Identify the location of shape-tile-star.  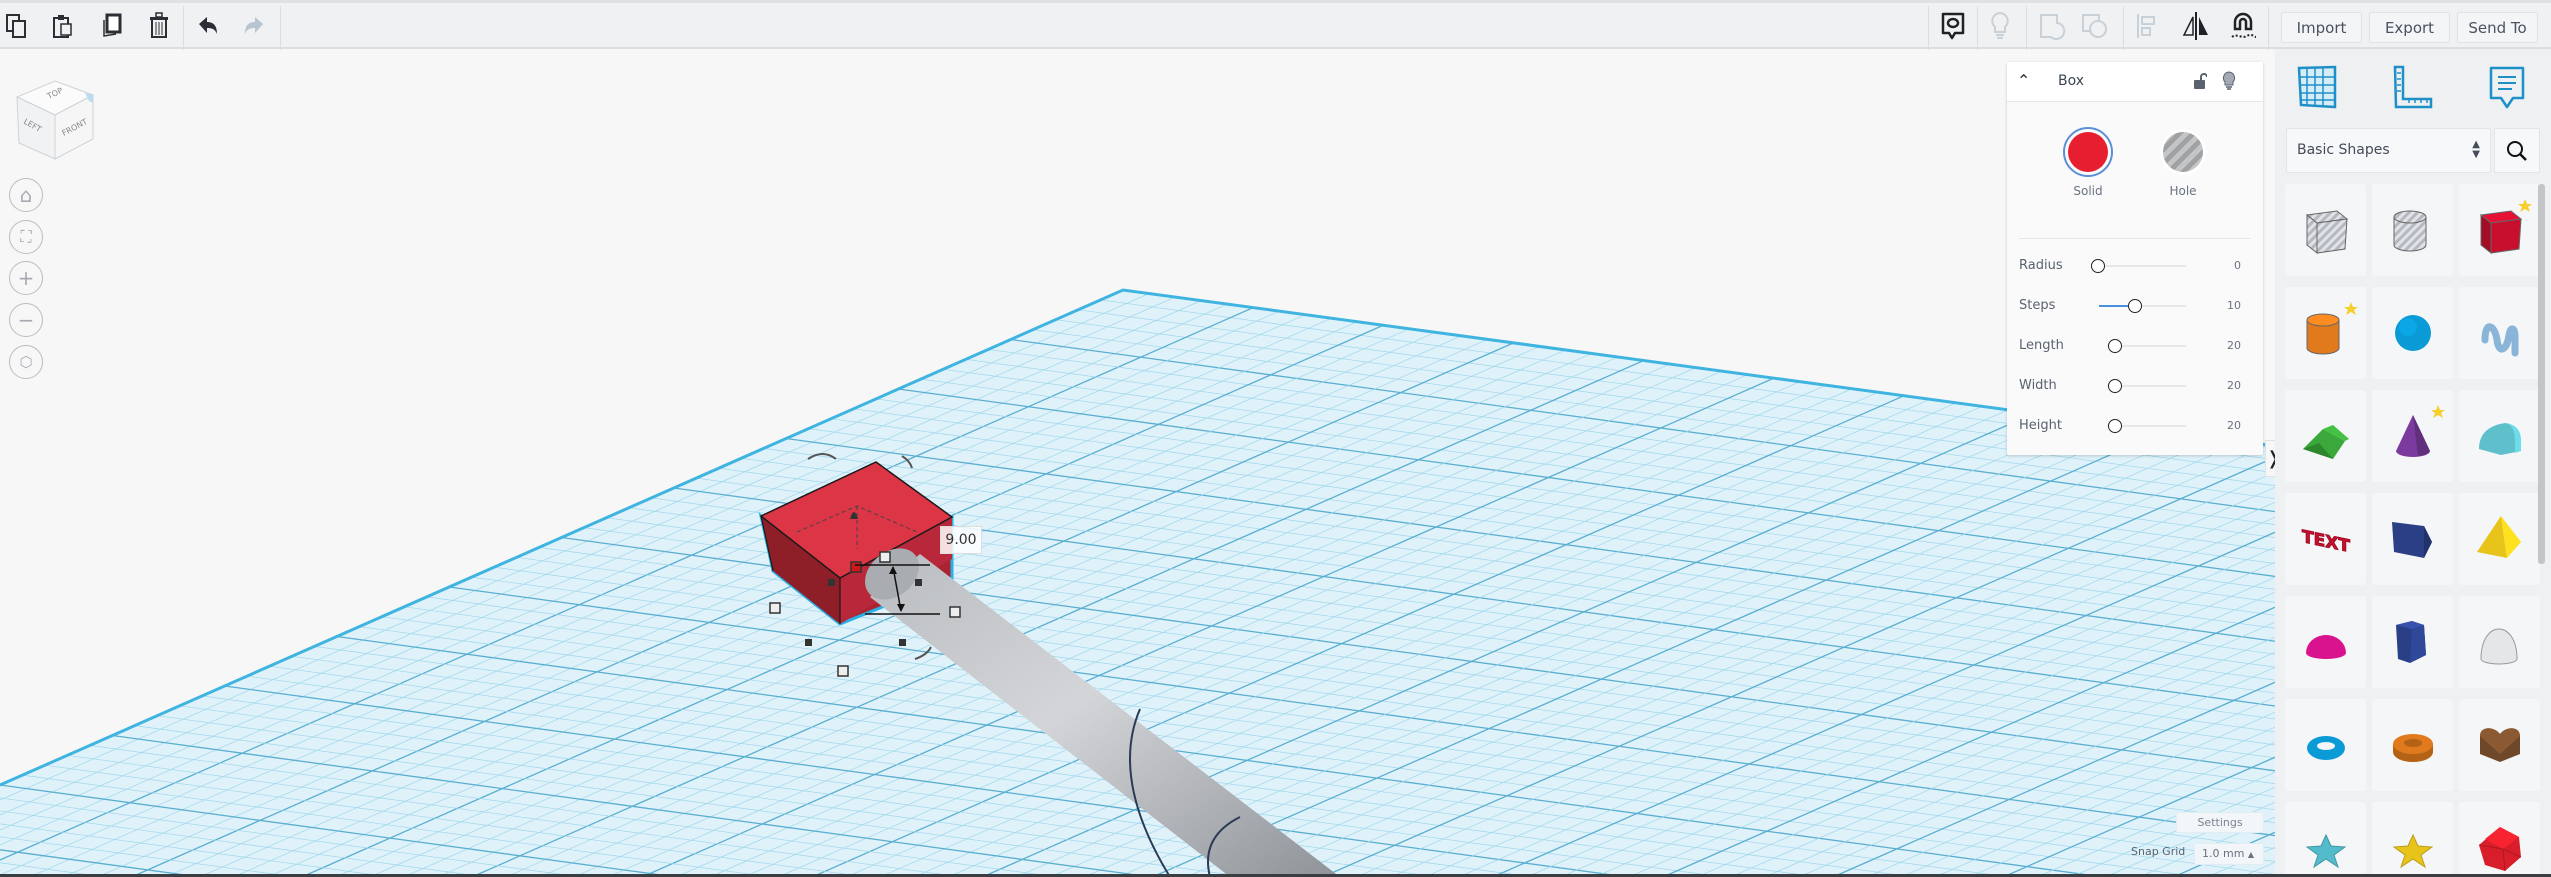
(2325, 839).